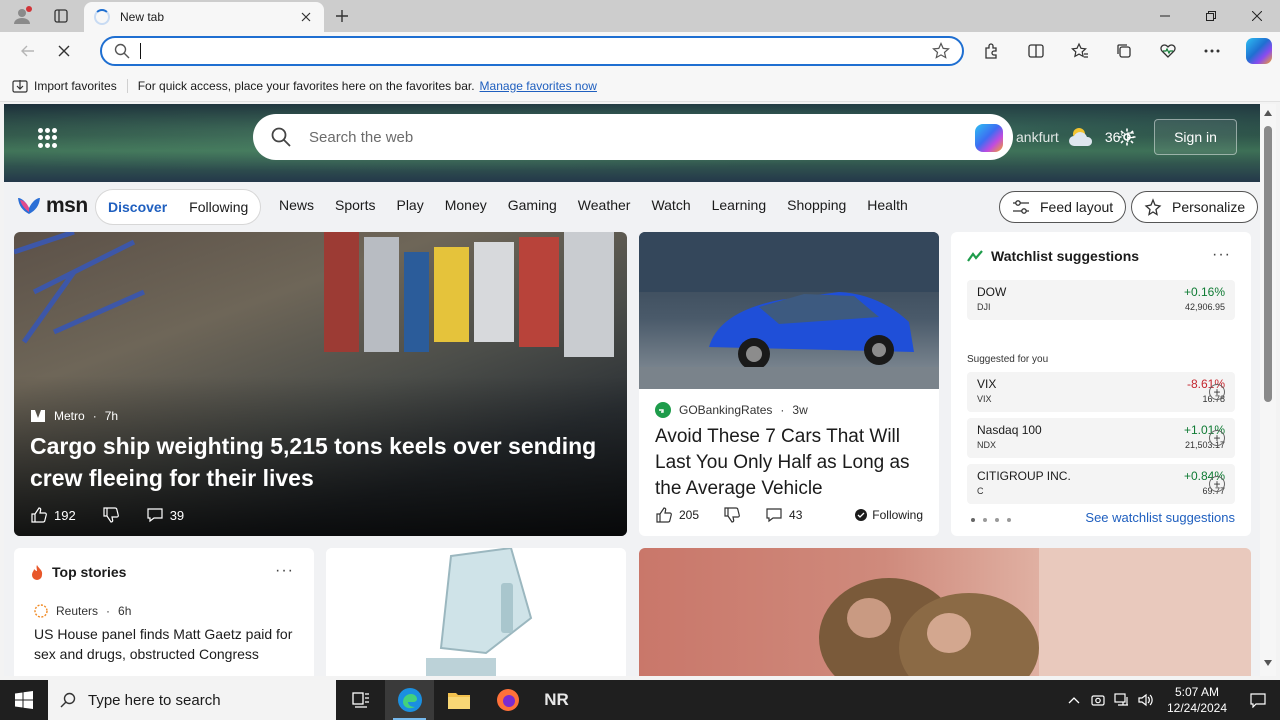  I want to click on stock-row-dow: DOW DJI +0.16% 42,906.95, so click(1101, 300).